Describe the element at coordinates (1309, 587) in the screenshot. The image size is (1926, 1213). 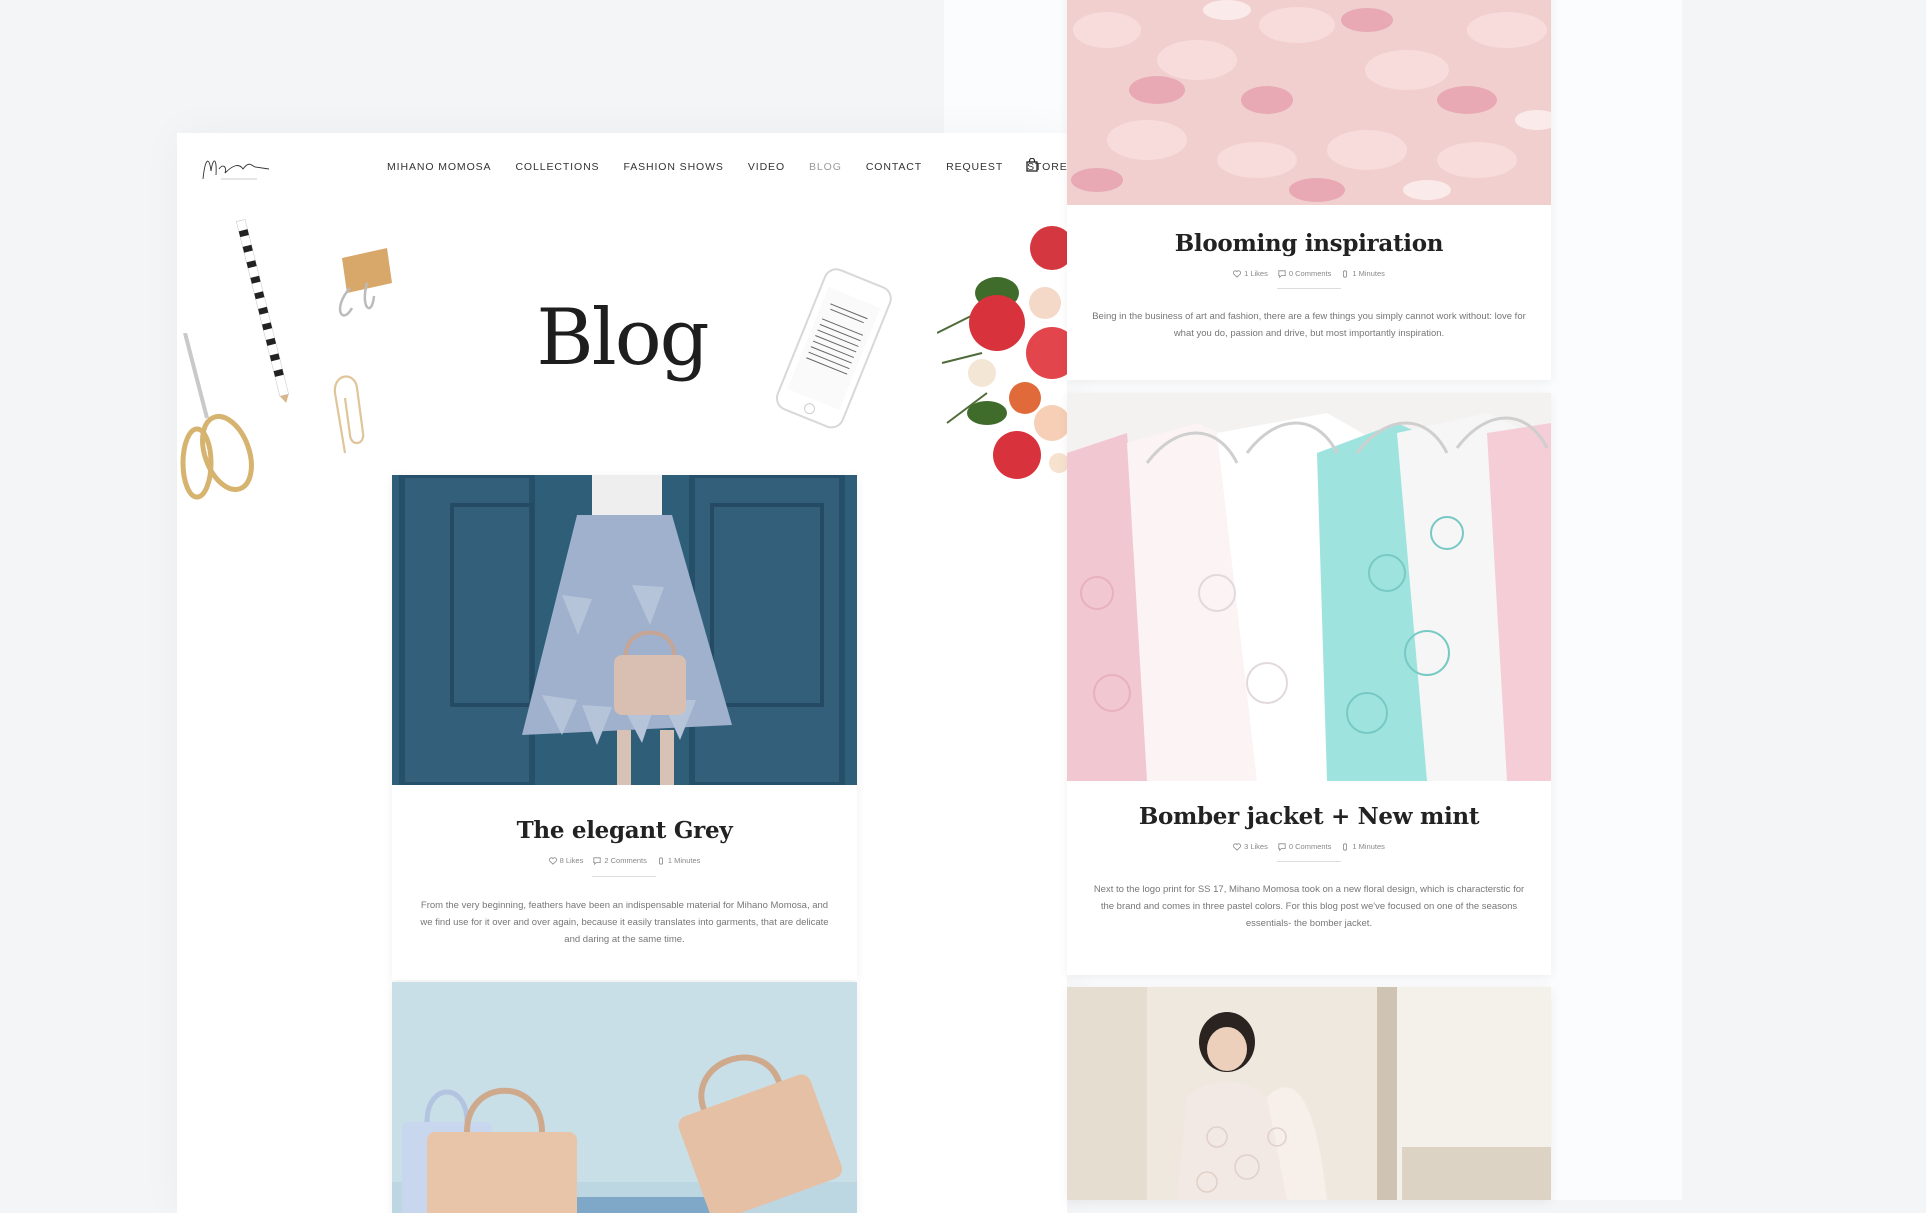
I see `post-image-bomber-jackets` at that location.